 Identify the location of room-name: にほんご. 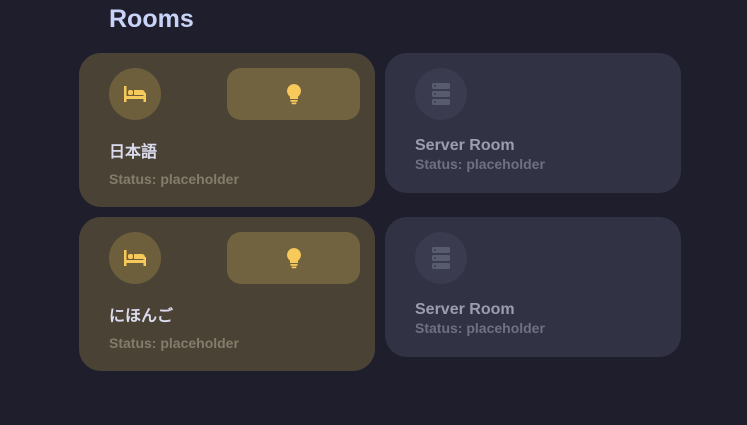
(141, 316).